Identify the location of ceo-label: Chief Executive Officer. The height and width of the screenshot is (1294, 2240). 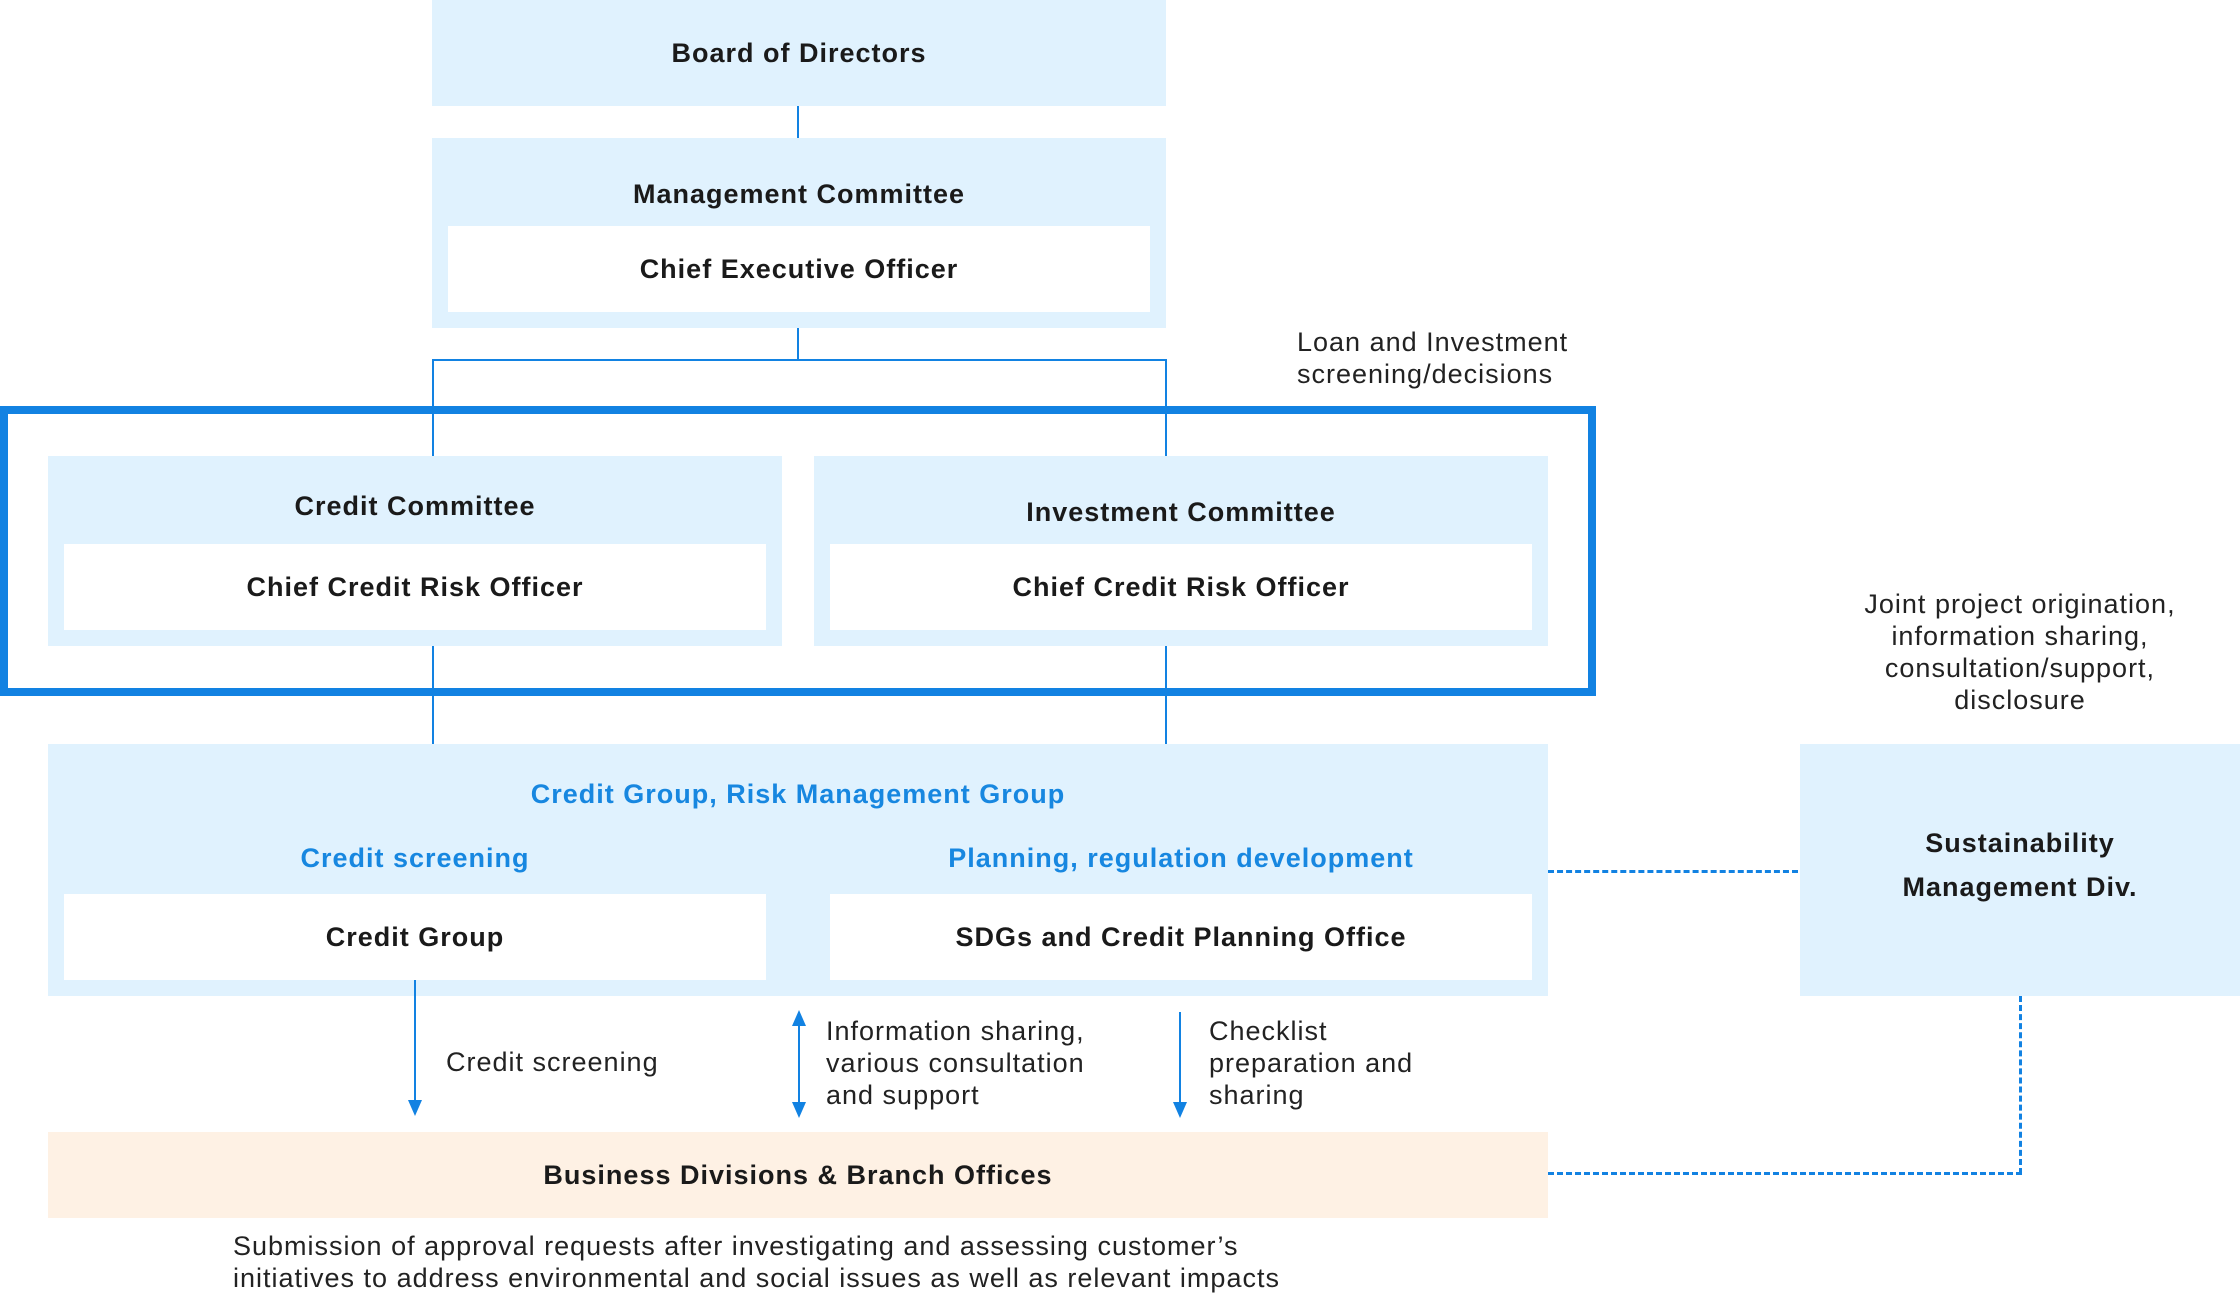
(799, 268).